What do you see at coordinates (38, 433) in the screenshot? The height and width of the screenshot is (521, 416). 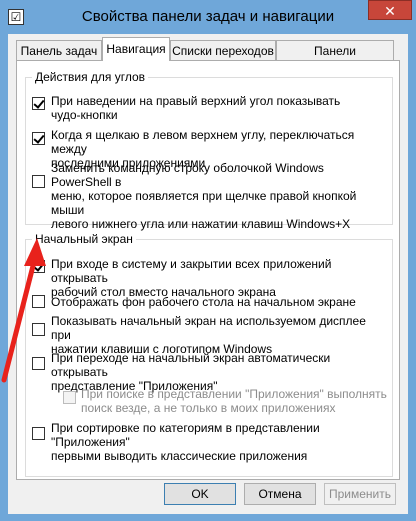 I see `desktop-apps-first-checkbox` at bounding box center [38, 433].